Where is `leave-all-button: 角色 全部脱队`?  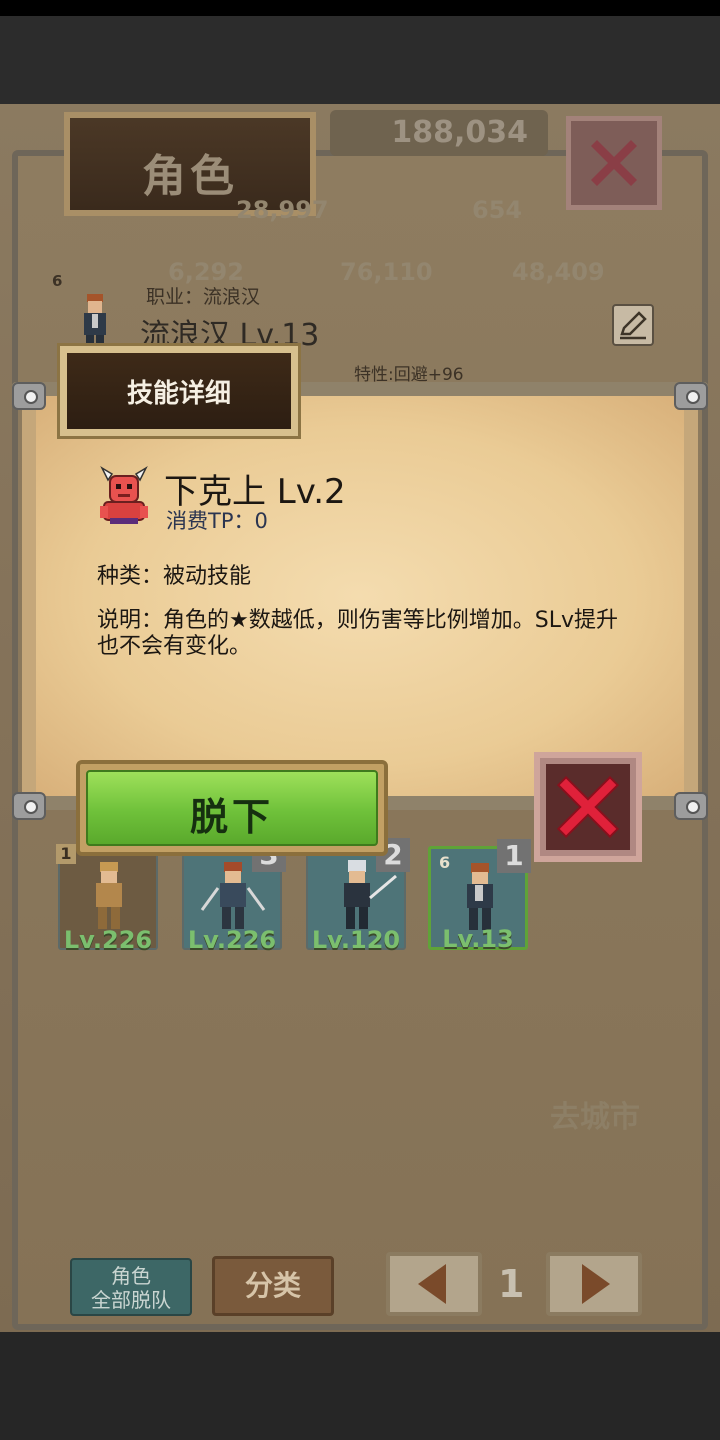
leave-all-button: 角色 全部脱队 is located at coordinates (131, 1287).